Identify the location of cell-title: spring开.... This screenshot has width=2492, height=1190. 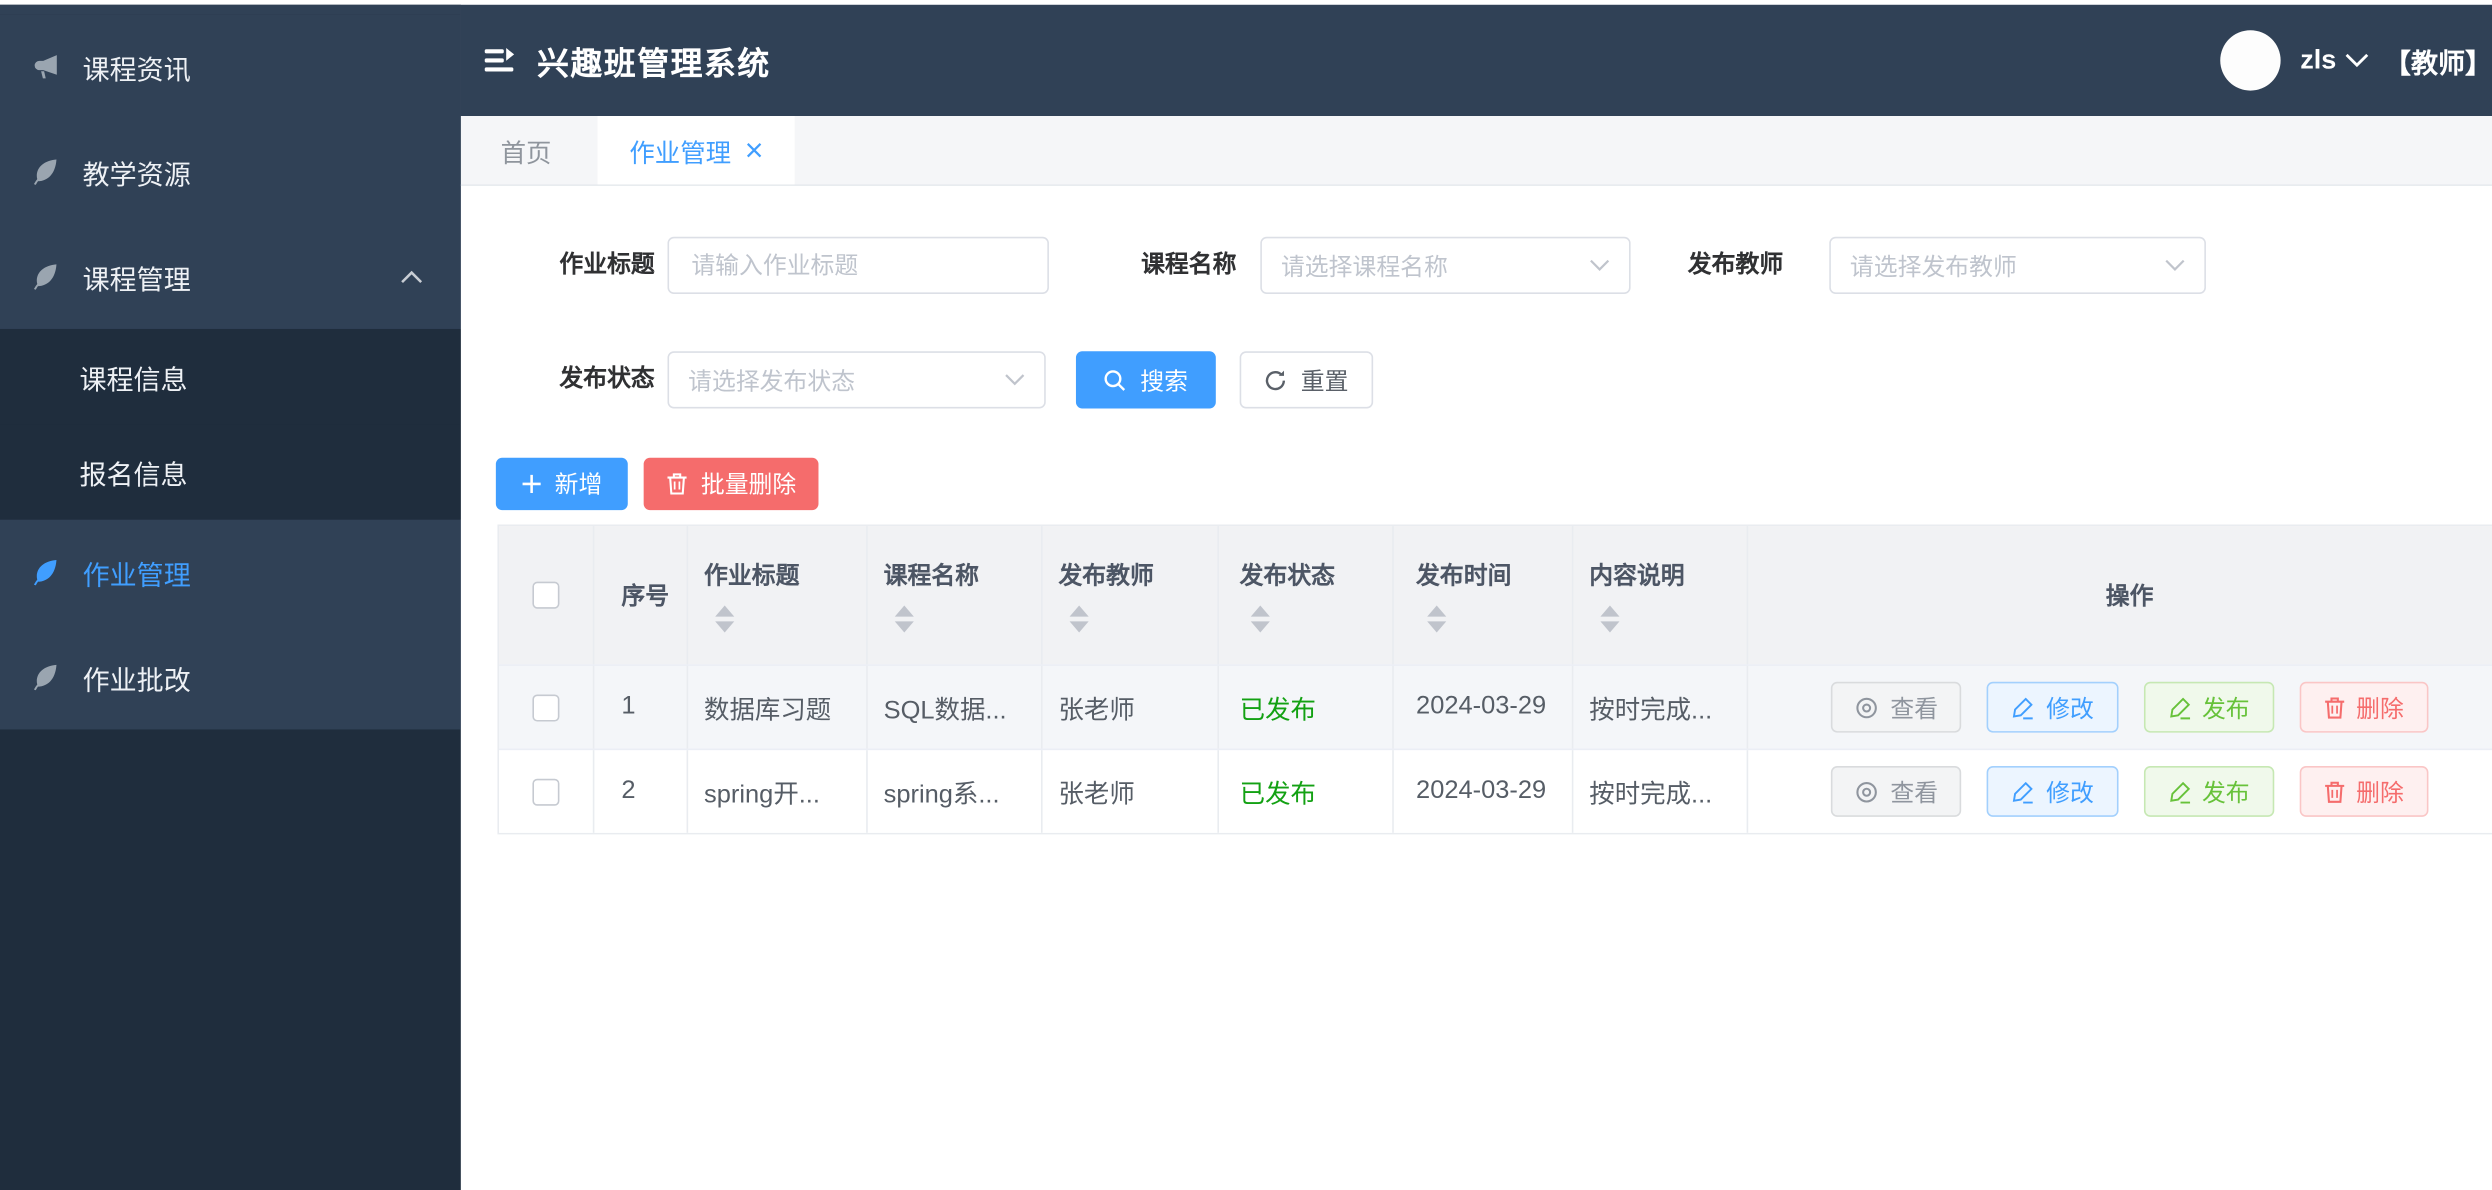
(762, 795).